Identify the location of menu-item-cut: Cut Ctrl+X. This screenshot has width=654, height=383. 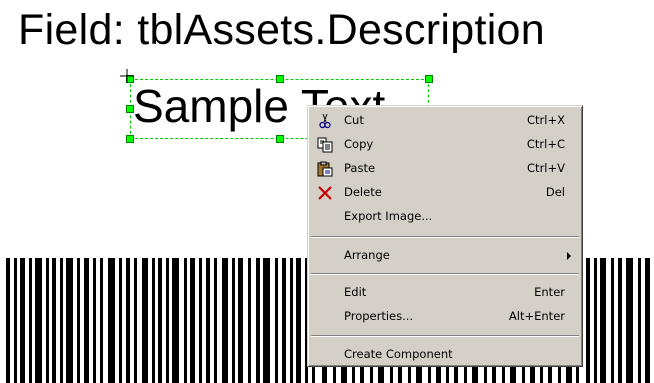
(445, 120).